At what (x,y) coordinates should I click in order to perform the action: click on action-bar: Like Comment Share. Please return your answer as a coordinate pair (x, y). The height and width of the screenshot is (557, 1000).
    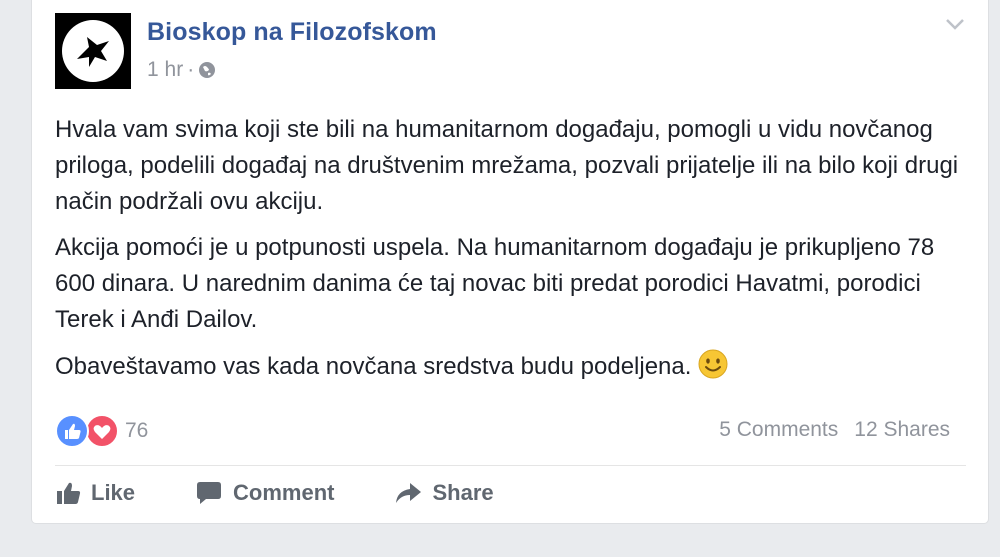
    Looking at the image, I should click on (304, 493).